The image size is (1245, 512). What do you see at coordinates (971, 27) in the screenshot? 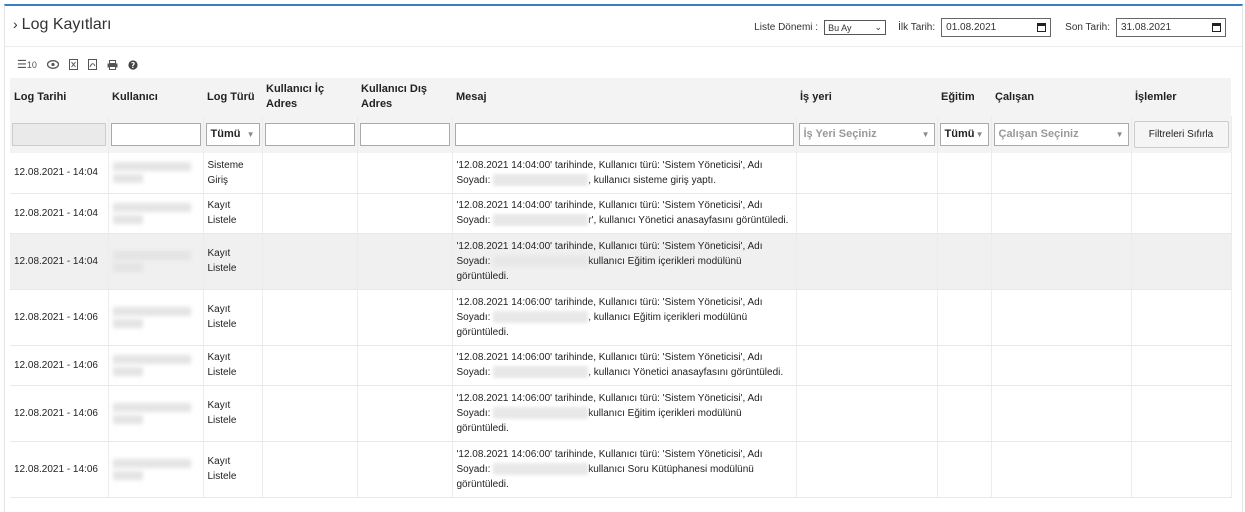
I see `start-date-value: 01.08.2021` at bounding box center [971, 27].